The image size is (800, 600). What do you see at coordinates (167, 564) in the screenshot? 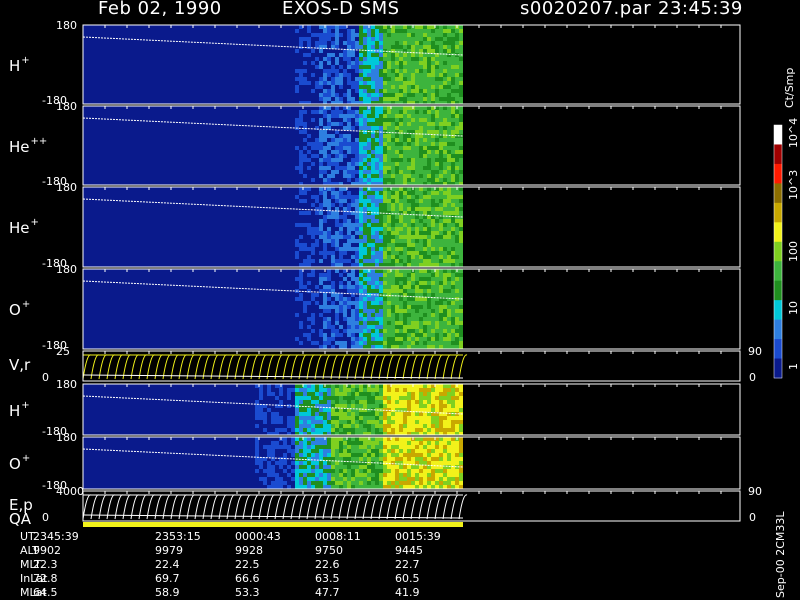
I see `footer-cell: 22.4` at bounding box center [167, 564].